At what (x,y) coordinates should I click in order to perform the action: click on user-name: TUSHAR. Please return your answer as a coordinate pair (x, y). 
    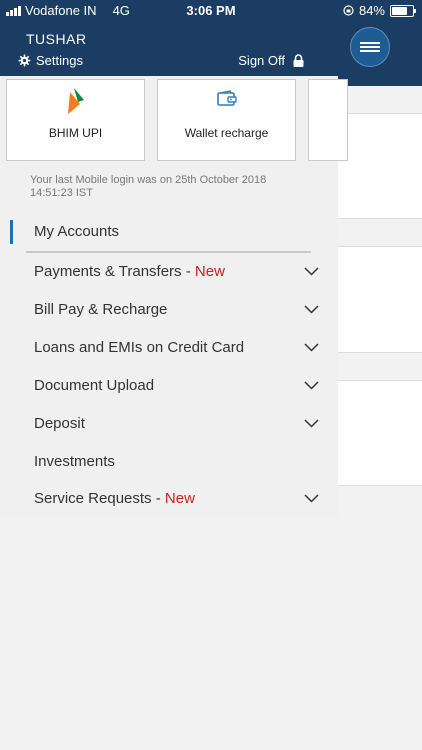
    Looking at the image, I should click on (56, 39).